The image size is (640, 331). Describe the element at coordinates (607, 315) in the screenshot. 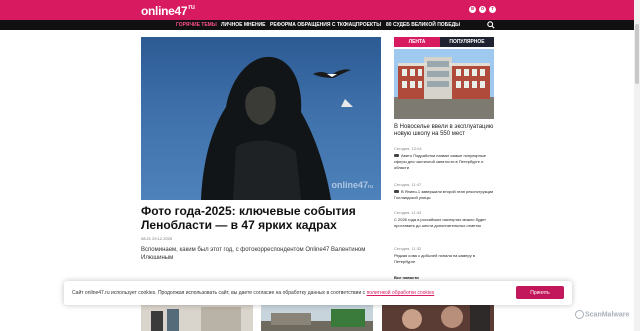

I see `watermark-text: ScanMalware` at that location.